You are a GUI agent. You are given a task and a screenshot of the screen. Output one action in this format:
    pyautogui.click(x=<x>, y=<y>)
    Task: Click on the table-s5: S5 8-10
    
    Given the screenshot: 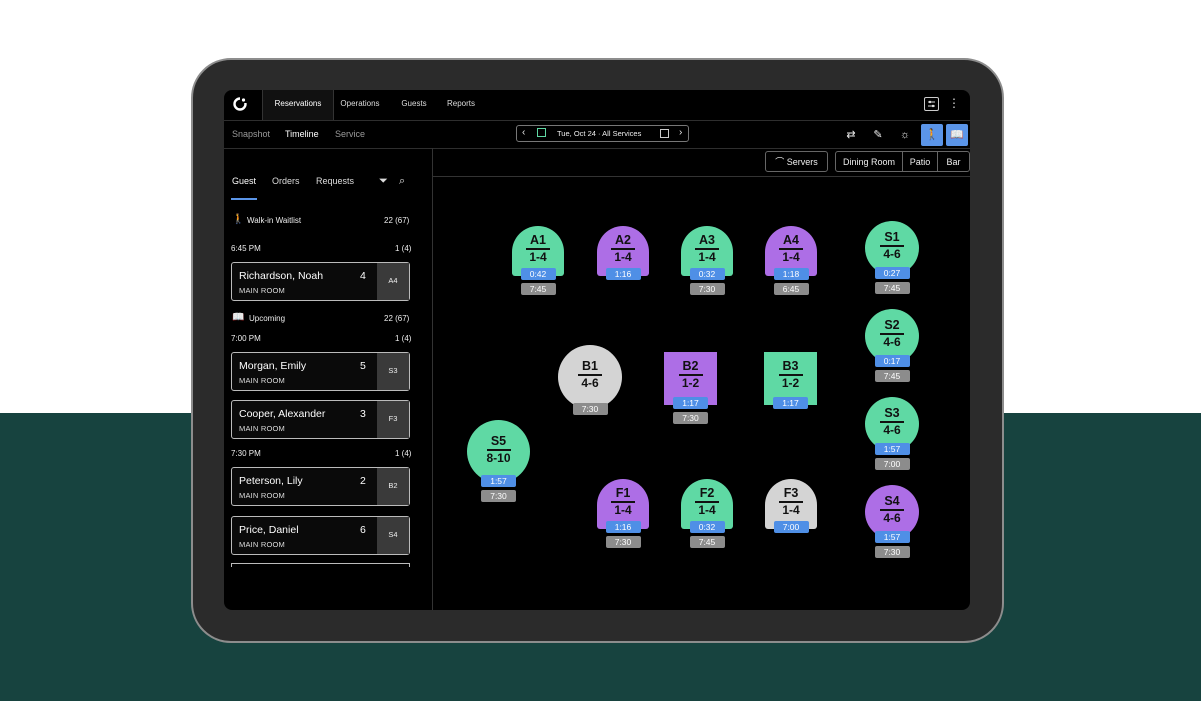 What is the action you would take?
    pyautogui.click(x=498, y=451)
    